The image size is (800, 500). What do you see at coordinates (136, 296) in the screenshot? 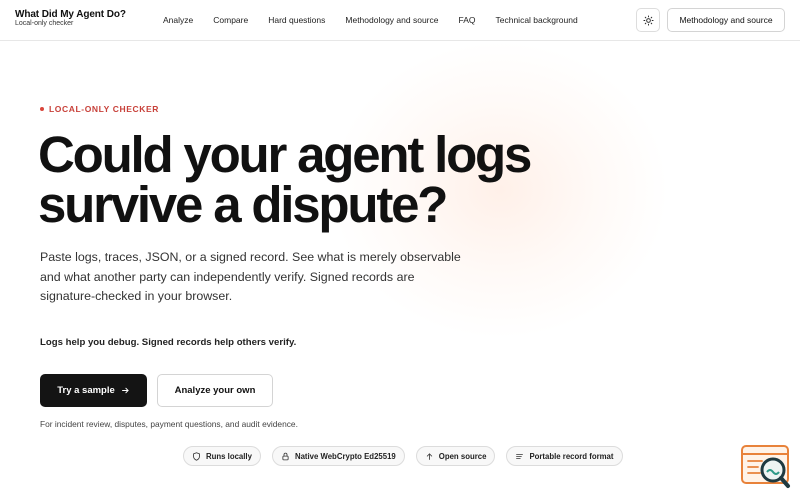
I see `lead-line-3: signature-checked in your browser.` at bounding box center [136, 296].